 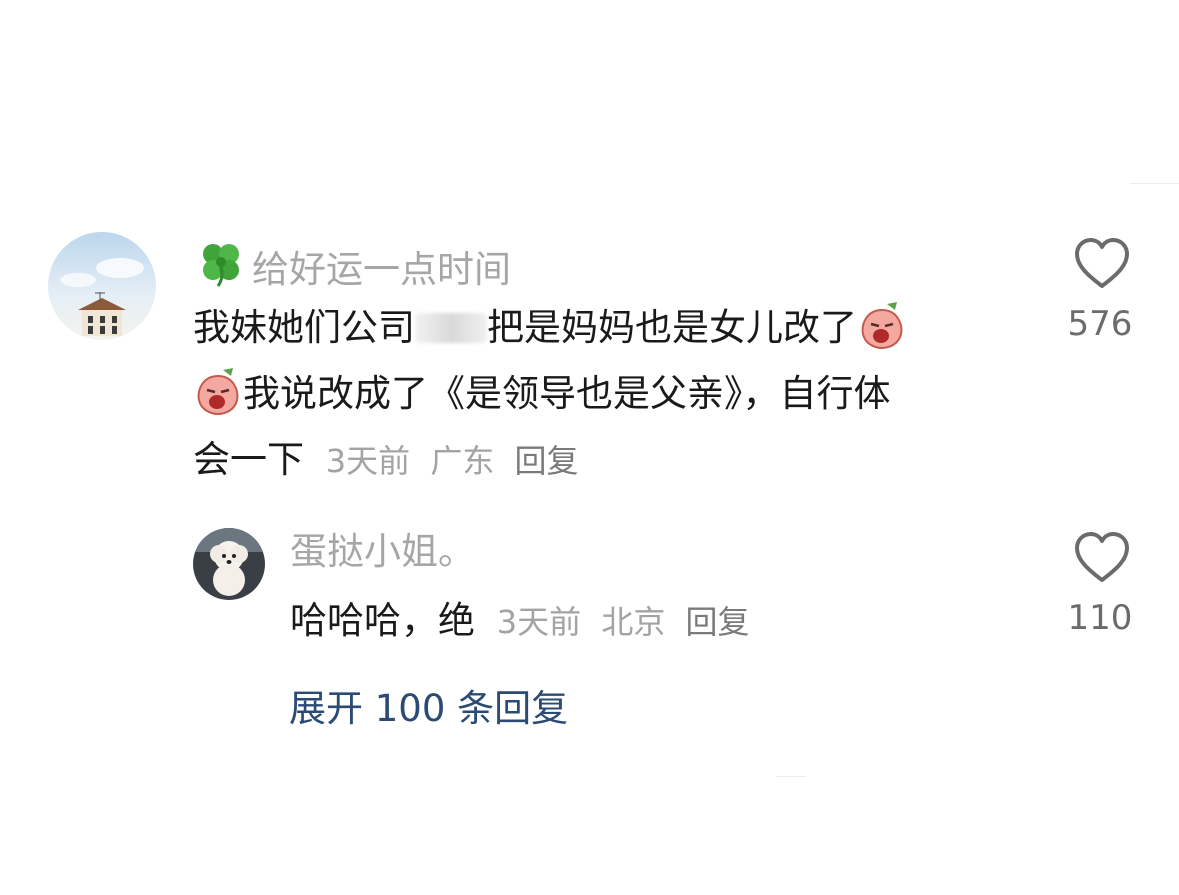 I want to click on reply-body: 哈哈哈，绝 3天前 北京 回复, so click(x=520, y=621).